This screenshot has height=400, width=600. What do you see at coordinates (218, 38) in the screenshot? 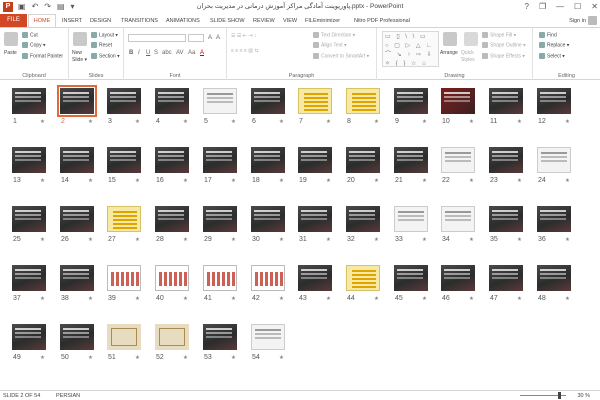
I see `shrink-font-icon: A` at bounding box center [218, 38].